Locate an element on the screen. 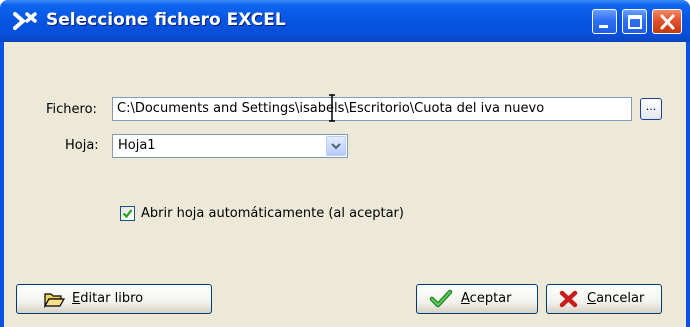 This screenshot has height=327, width=690. maximize-icon is located at coordinates (635, 22).